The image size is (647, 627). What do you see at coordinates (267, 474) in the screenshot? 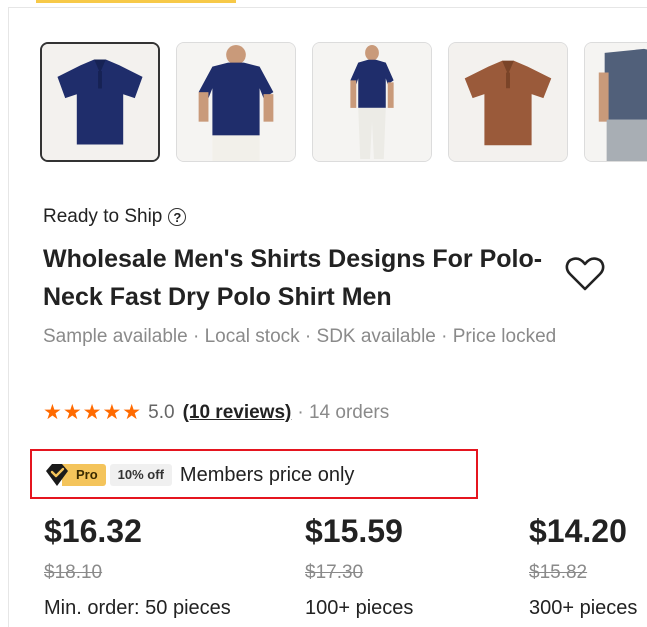
I see `member-price-text: Members price only` at bounding box center [267, 474].